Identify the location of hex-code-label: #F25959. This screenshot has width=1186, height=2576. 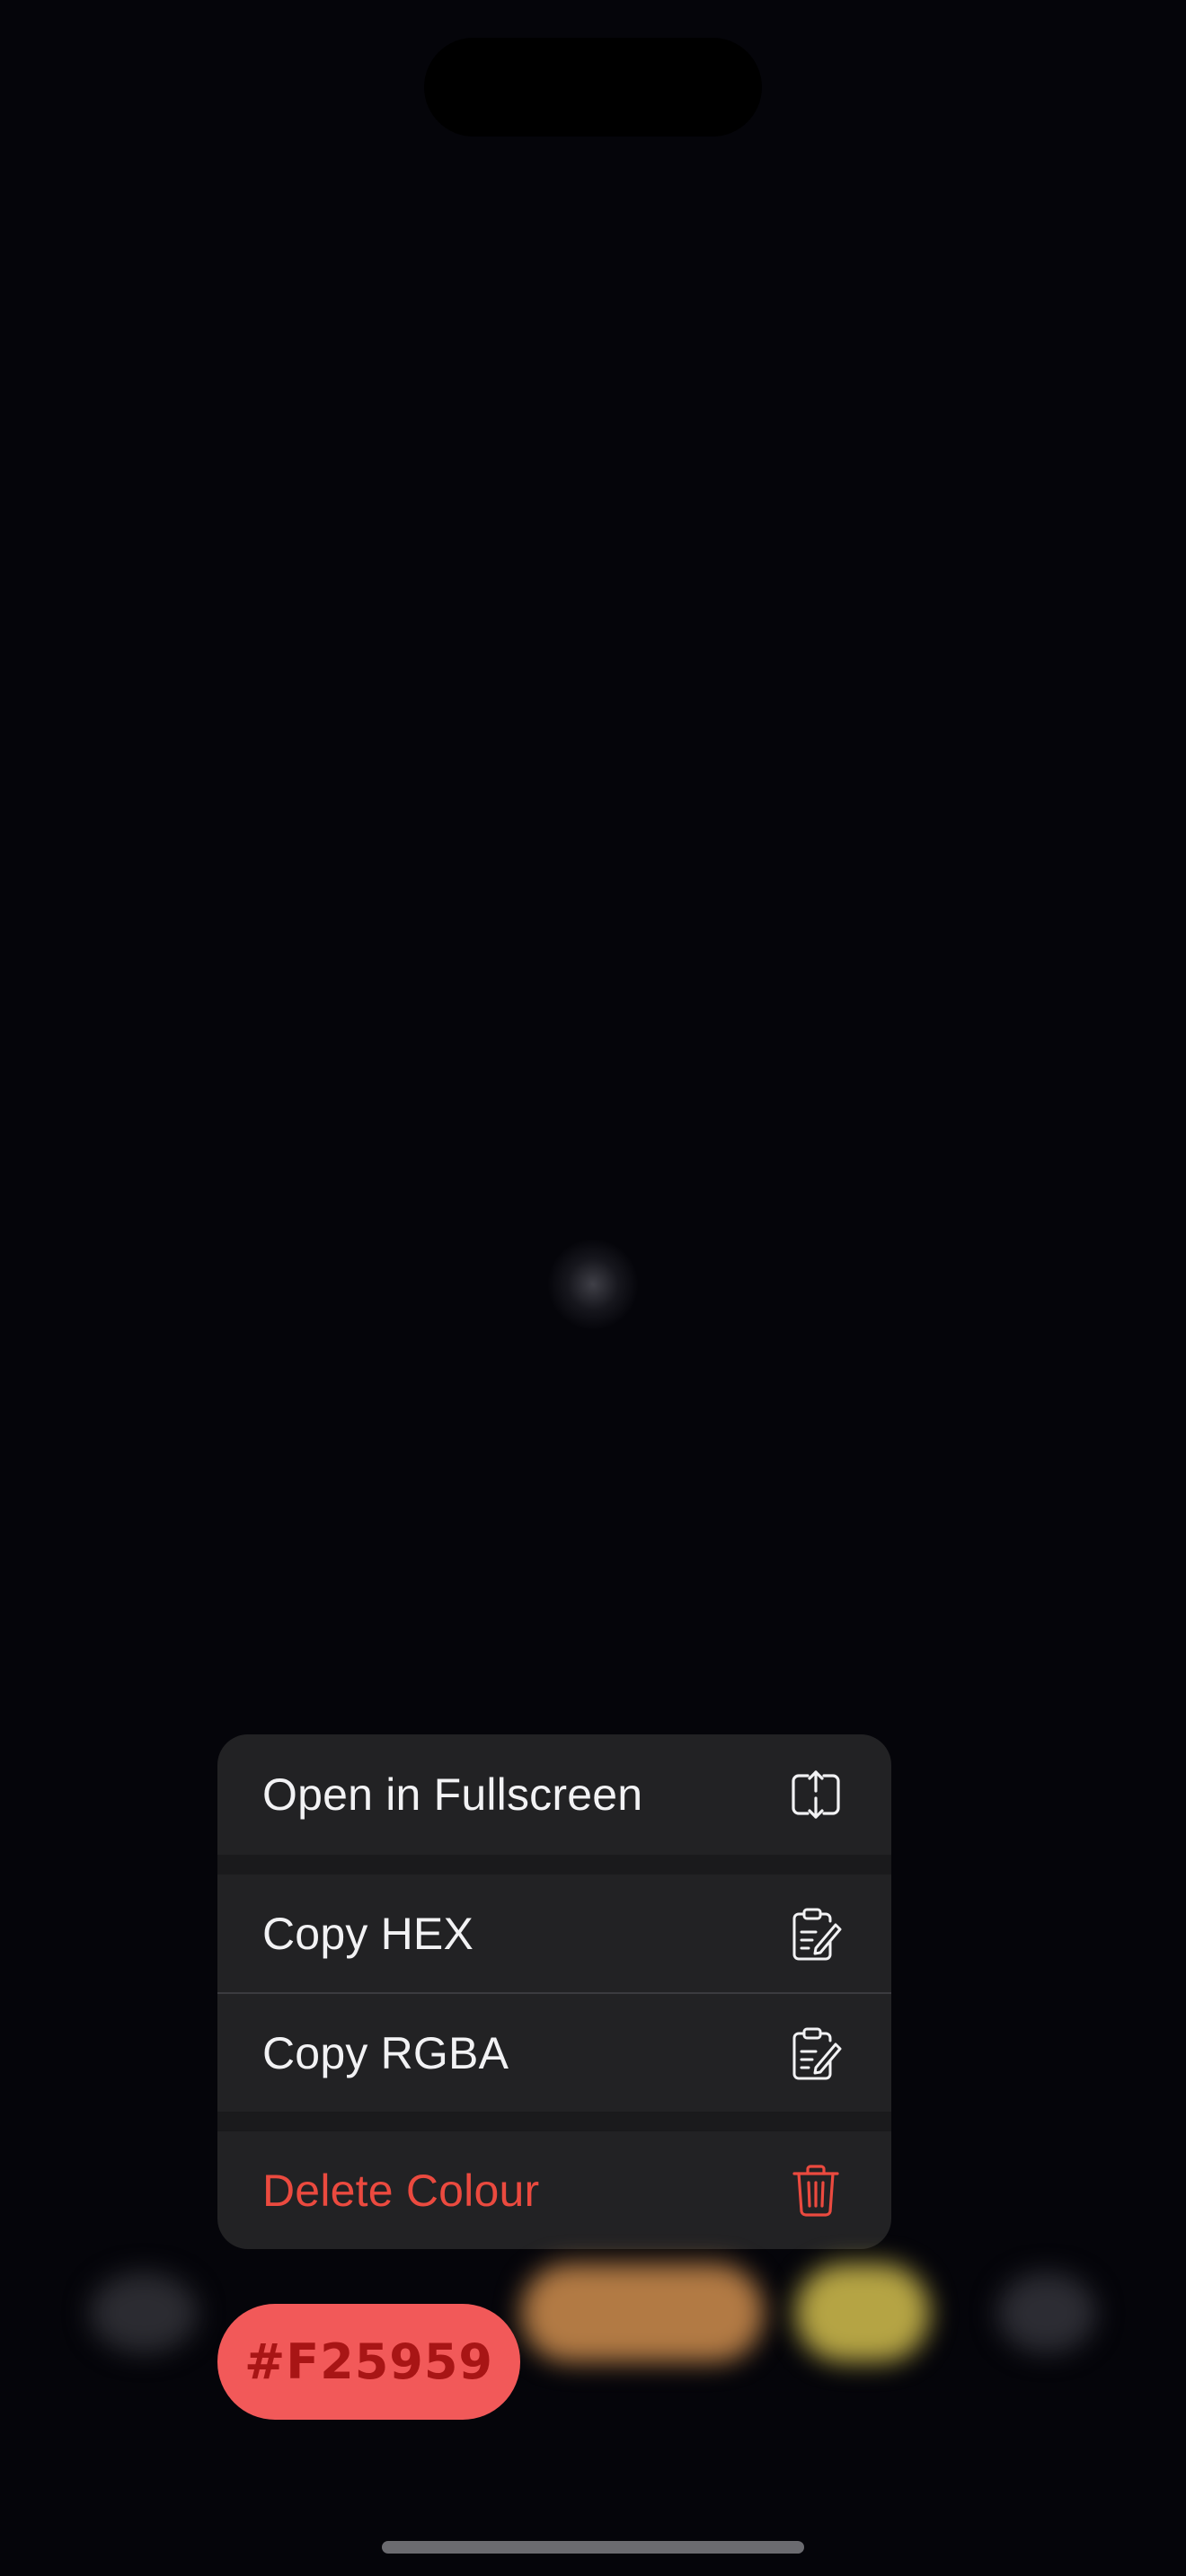
(368, 2361).